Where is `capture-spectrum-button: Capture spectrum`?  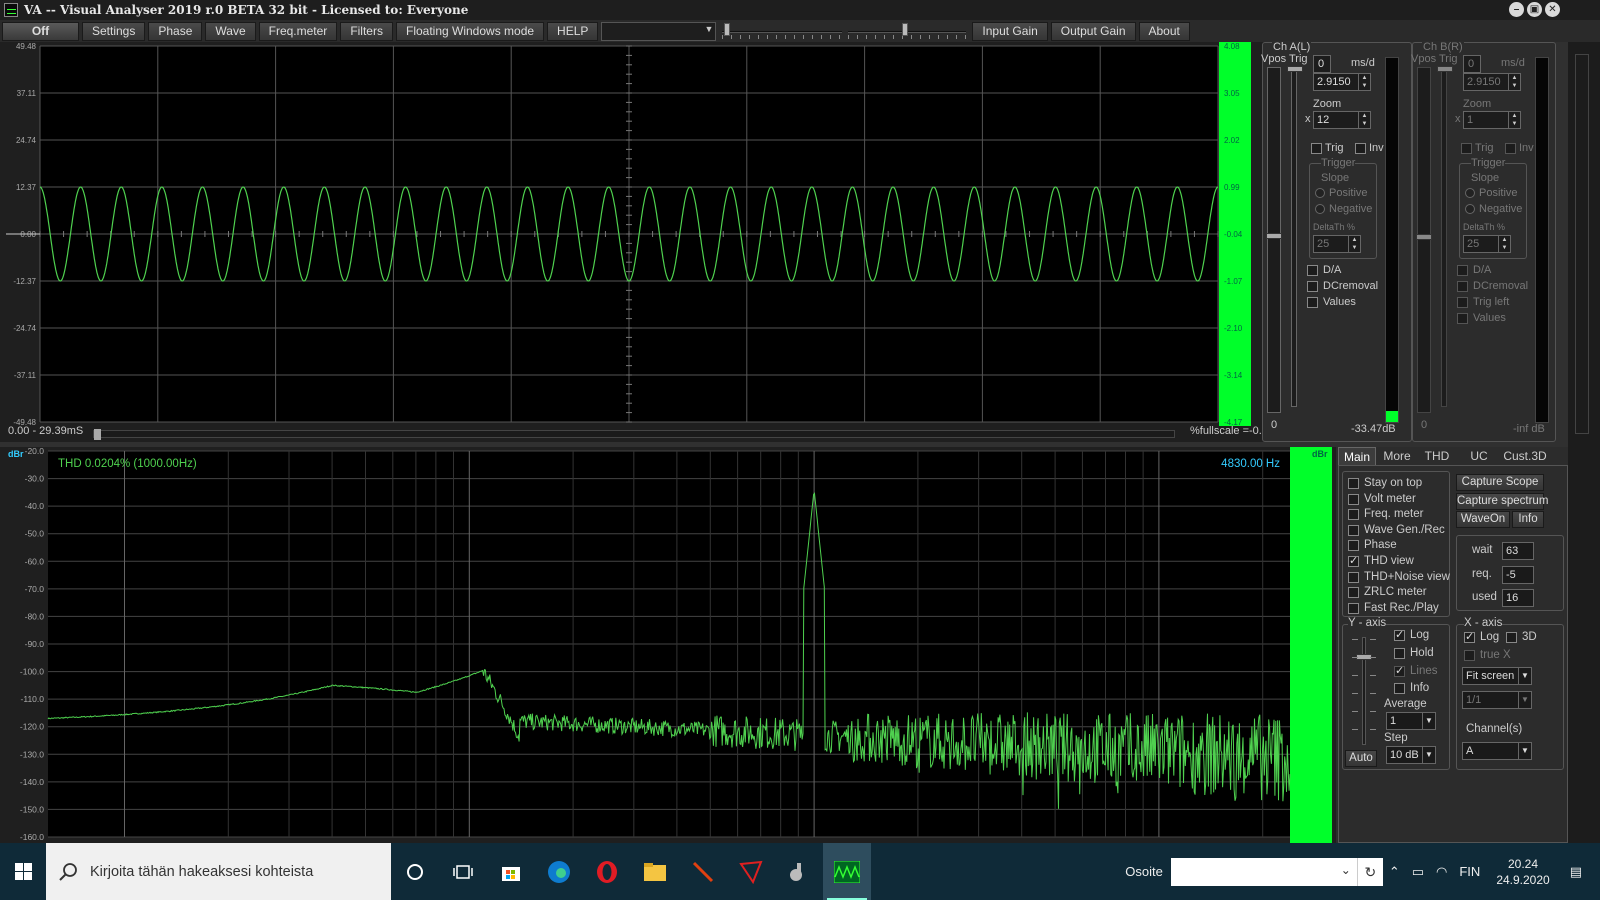
capture-spectrum-button: Capture spectrum is located at coordinates (1502, 501).